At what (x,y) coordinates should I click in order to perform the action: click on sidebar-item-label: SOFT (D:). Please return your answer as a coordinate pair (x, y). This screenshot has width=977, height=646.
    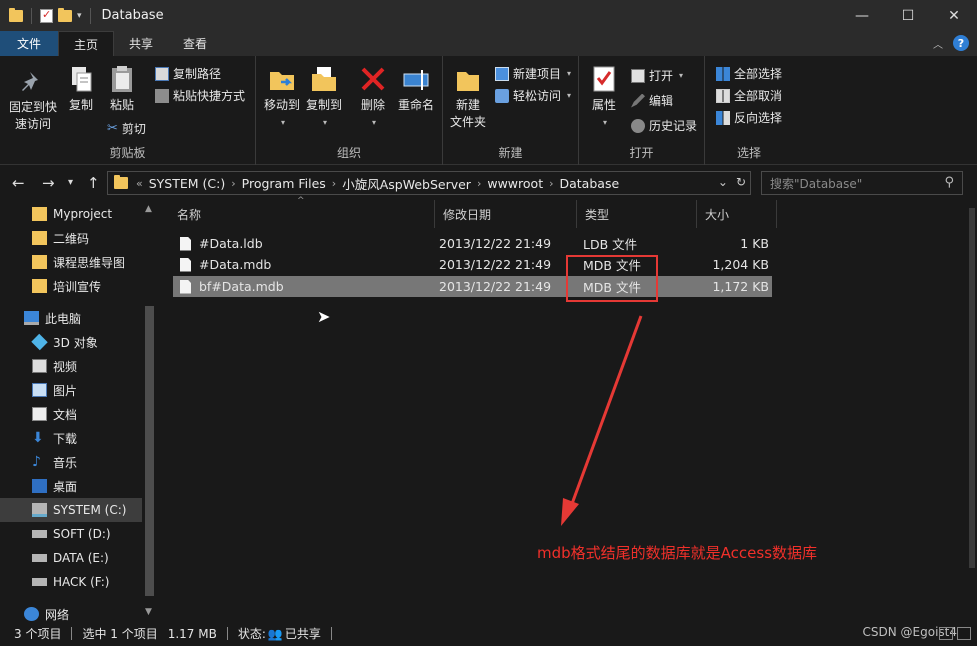
    Looking at the image, I should click on (82, 534).